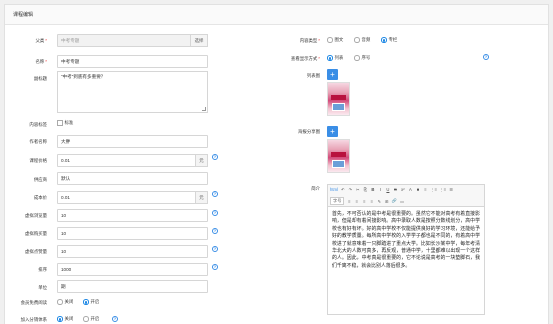 The width and height of the screenshot is (553, 324). I want to click on italic-icon: I, so click(380, 189).